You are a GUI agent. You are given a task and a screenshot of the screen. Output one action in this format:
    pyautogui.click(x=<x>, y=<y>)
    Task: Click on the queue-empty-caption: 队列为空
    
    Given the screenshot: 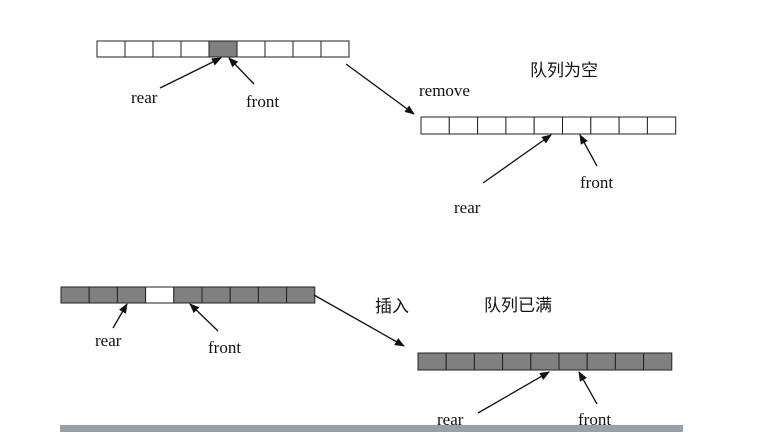 What is the action you would take?
    pyautogui.click(x=564, y=71)
    